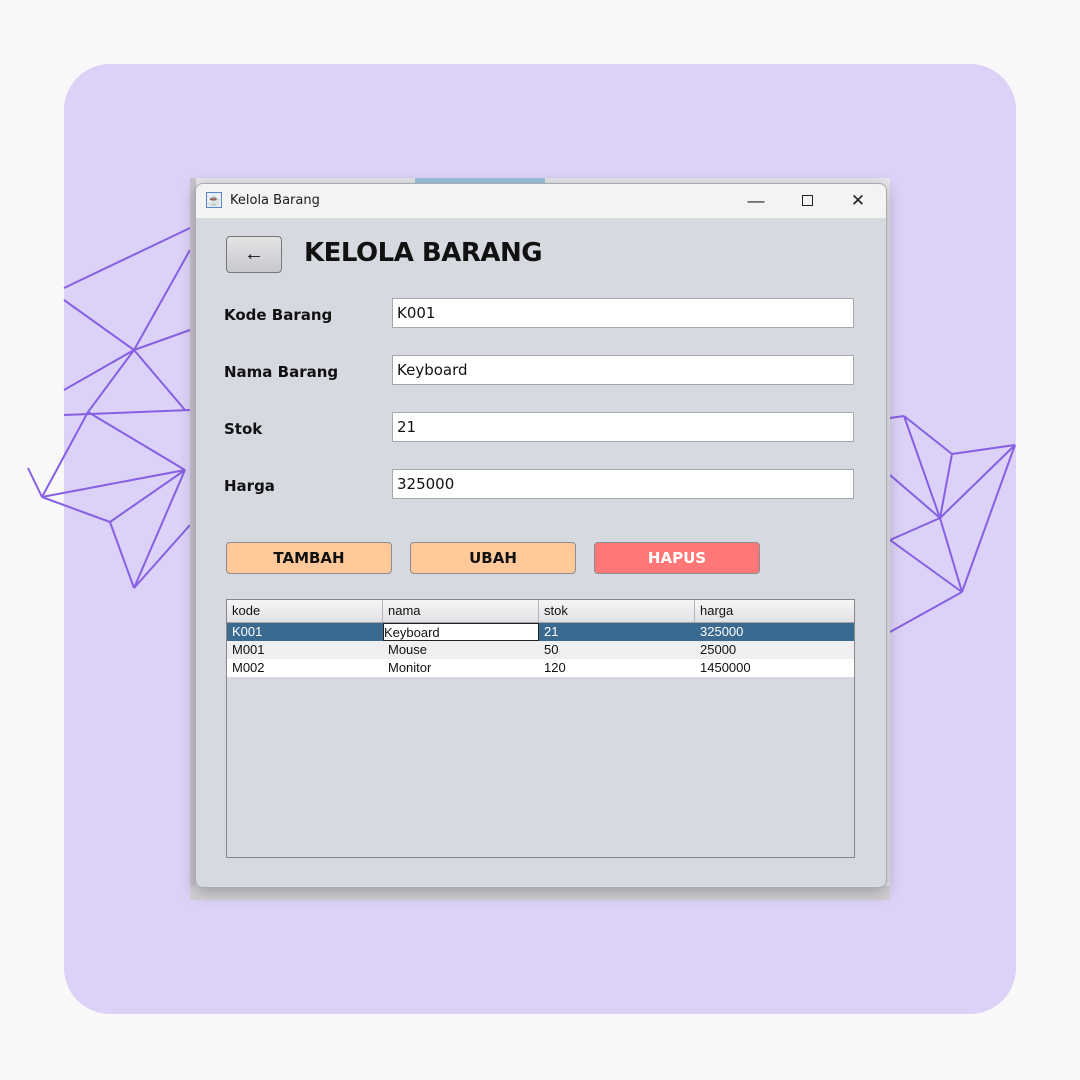  What do you see at coordinates (617, 611) in the screenshot?
I see `column-header-stok: stok` at bounding box center [617, 611].